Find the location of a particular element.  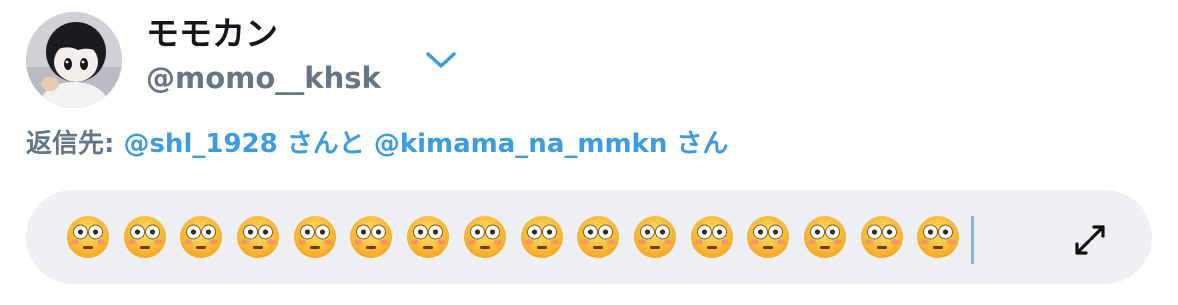

mention-link-1: @shl_1928 is located at coordinates (200, 144).